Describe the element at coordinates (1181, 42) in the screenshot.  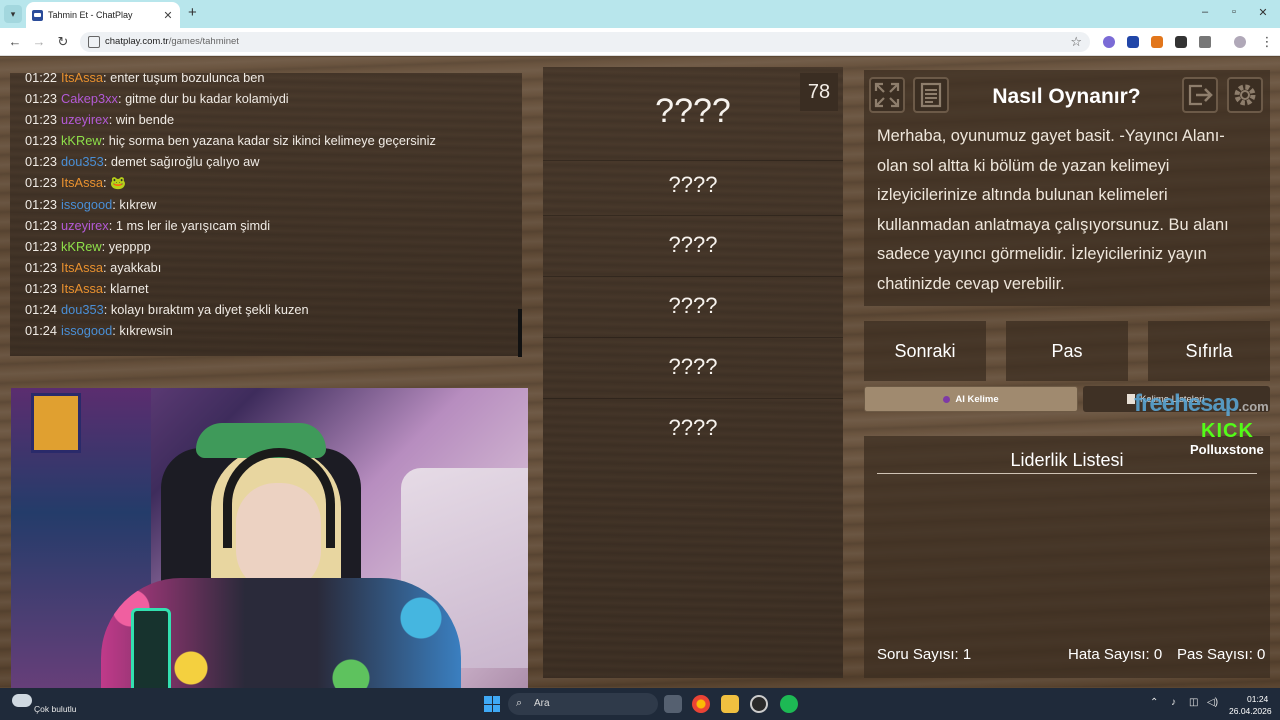
I see `extension-4-icon` at that location.